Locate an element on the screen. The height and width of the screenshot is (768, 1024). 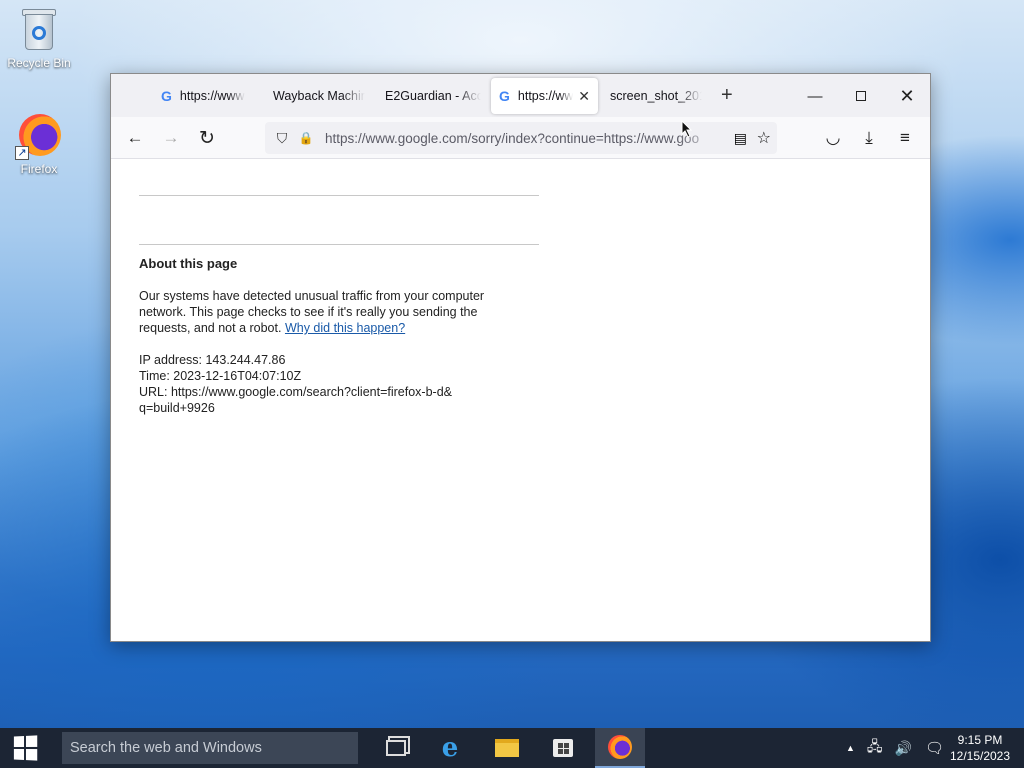
tab-wayback-machine: Wayback Machin is located at coordinates (319, 96).